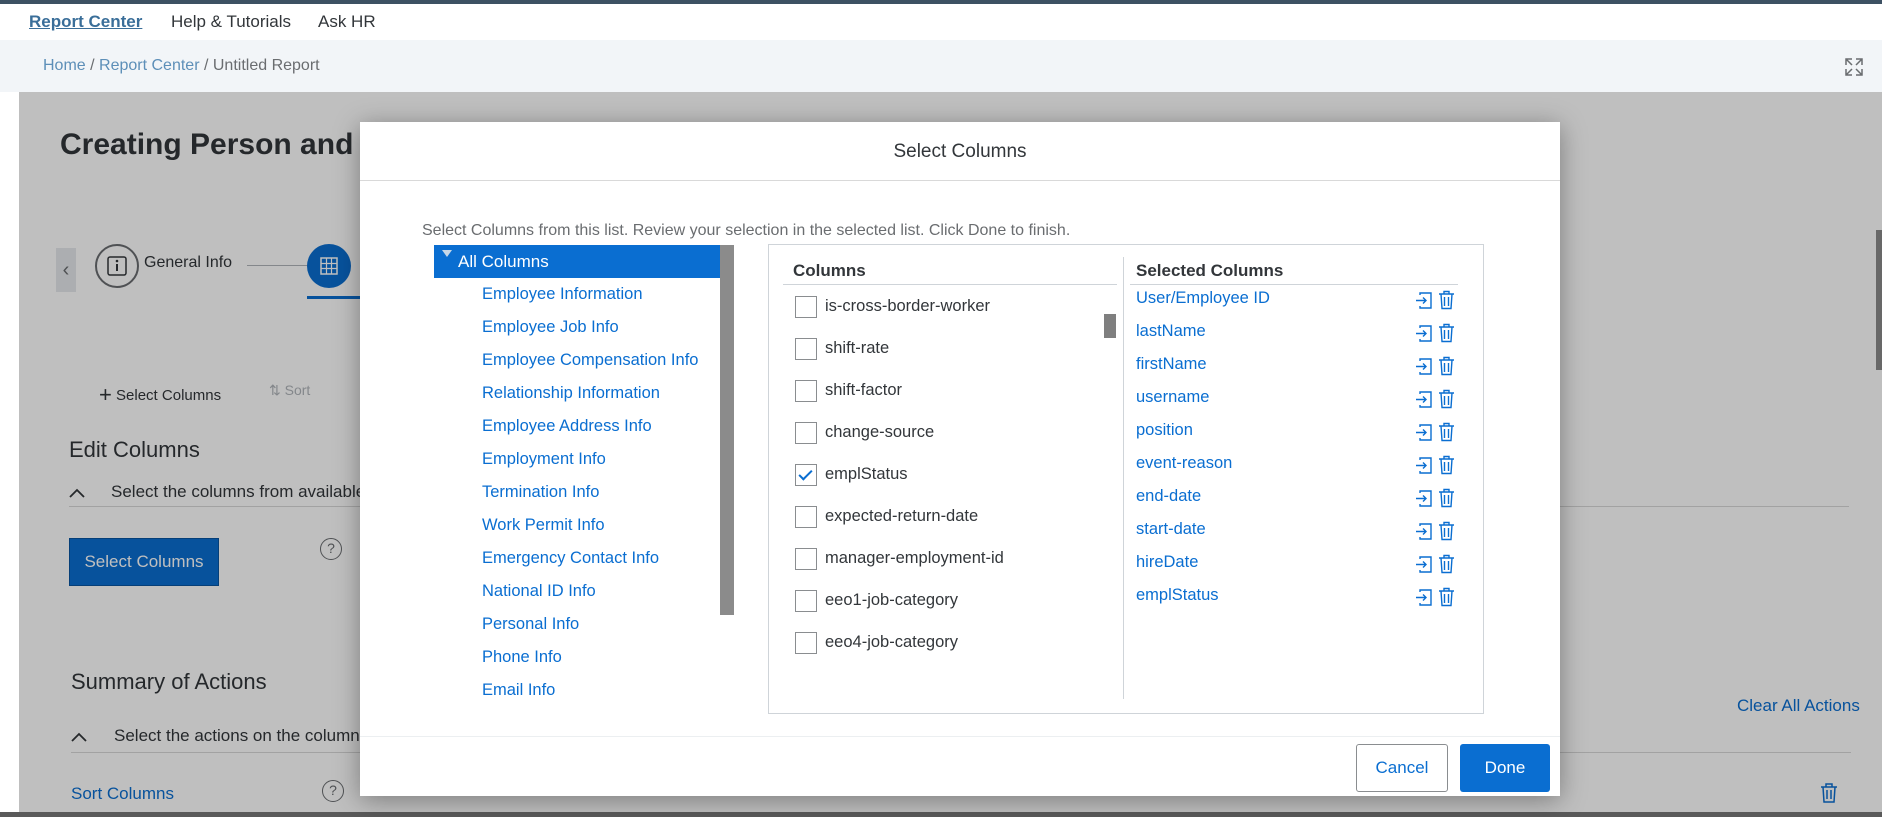  I want to click on category-item: Phone Info, so click(522, 657).